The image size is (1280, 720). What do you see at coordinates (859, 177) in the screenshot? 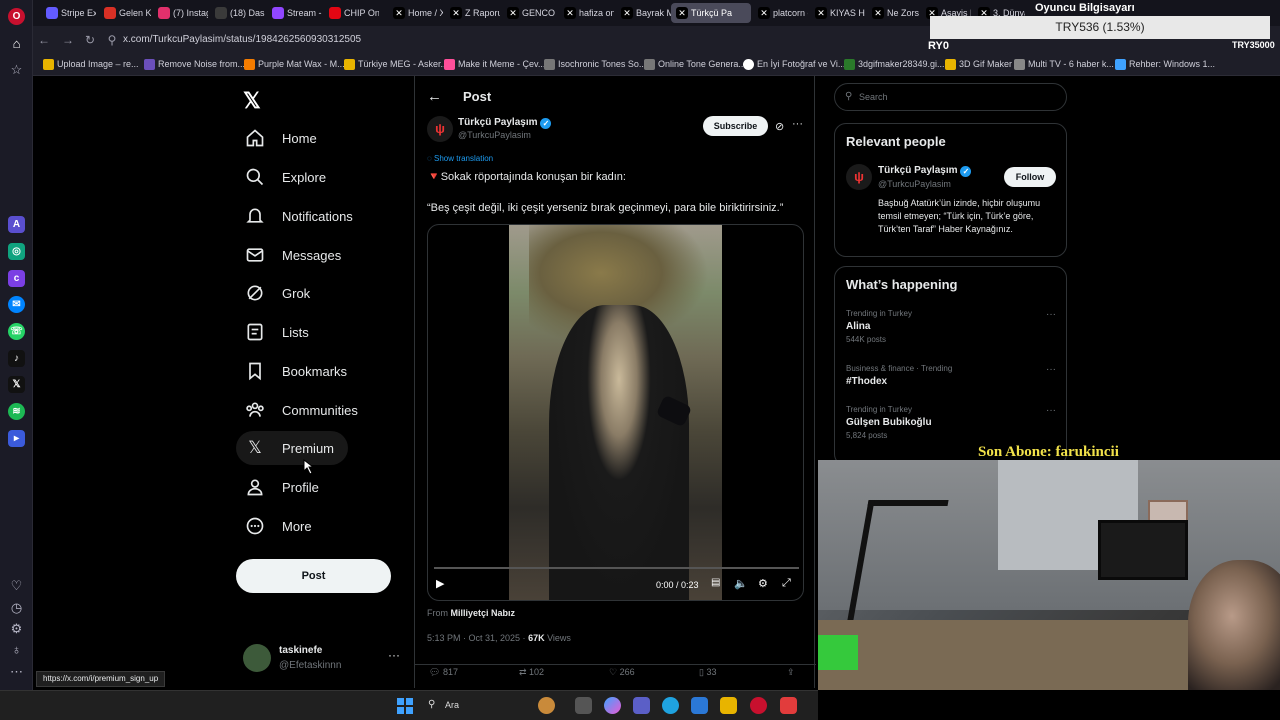
I see `person-avatar: ψ` at bounding box center [859, 177].